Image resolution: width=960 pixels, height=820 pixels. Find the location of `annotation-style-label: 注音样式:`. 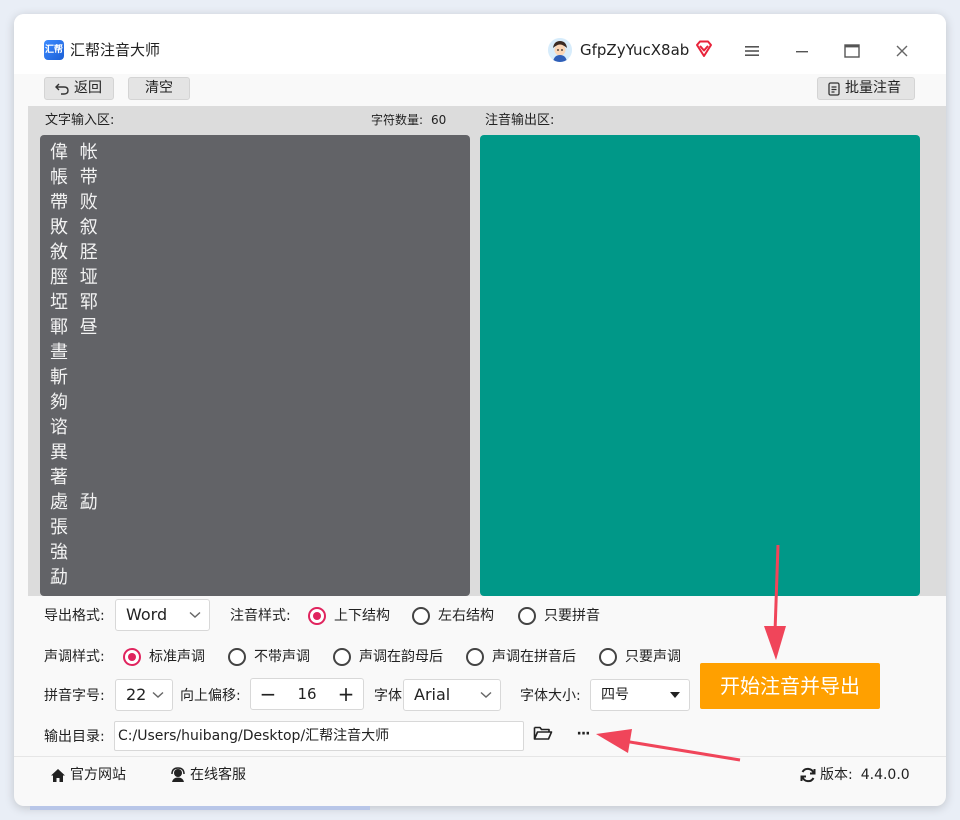

annotation-style-label: 注音样式: is located at coordinates (260, 616).